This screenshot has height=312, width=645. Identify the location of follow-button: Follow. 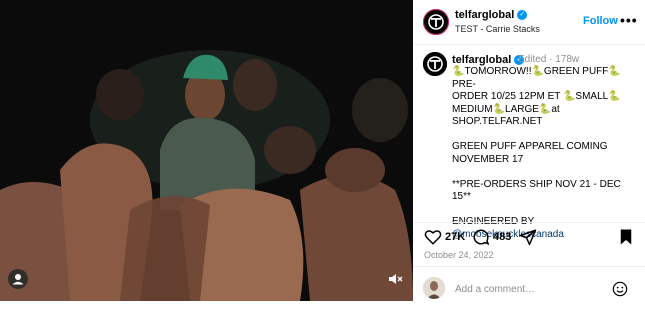
(600, 21).